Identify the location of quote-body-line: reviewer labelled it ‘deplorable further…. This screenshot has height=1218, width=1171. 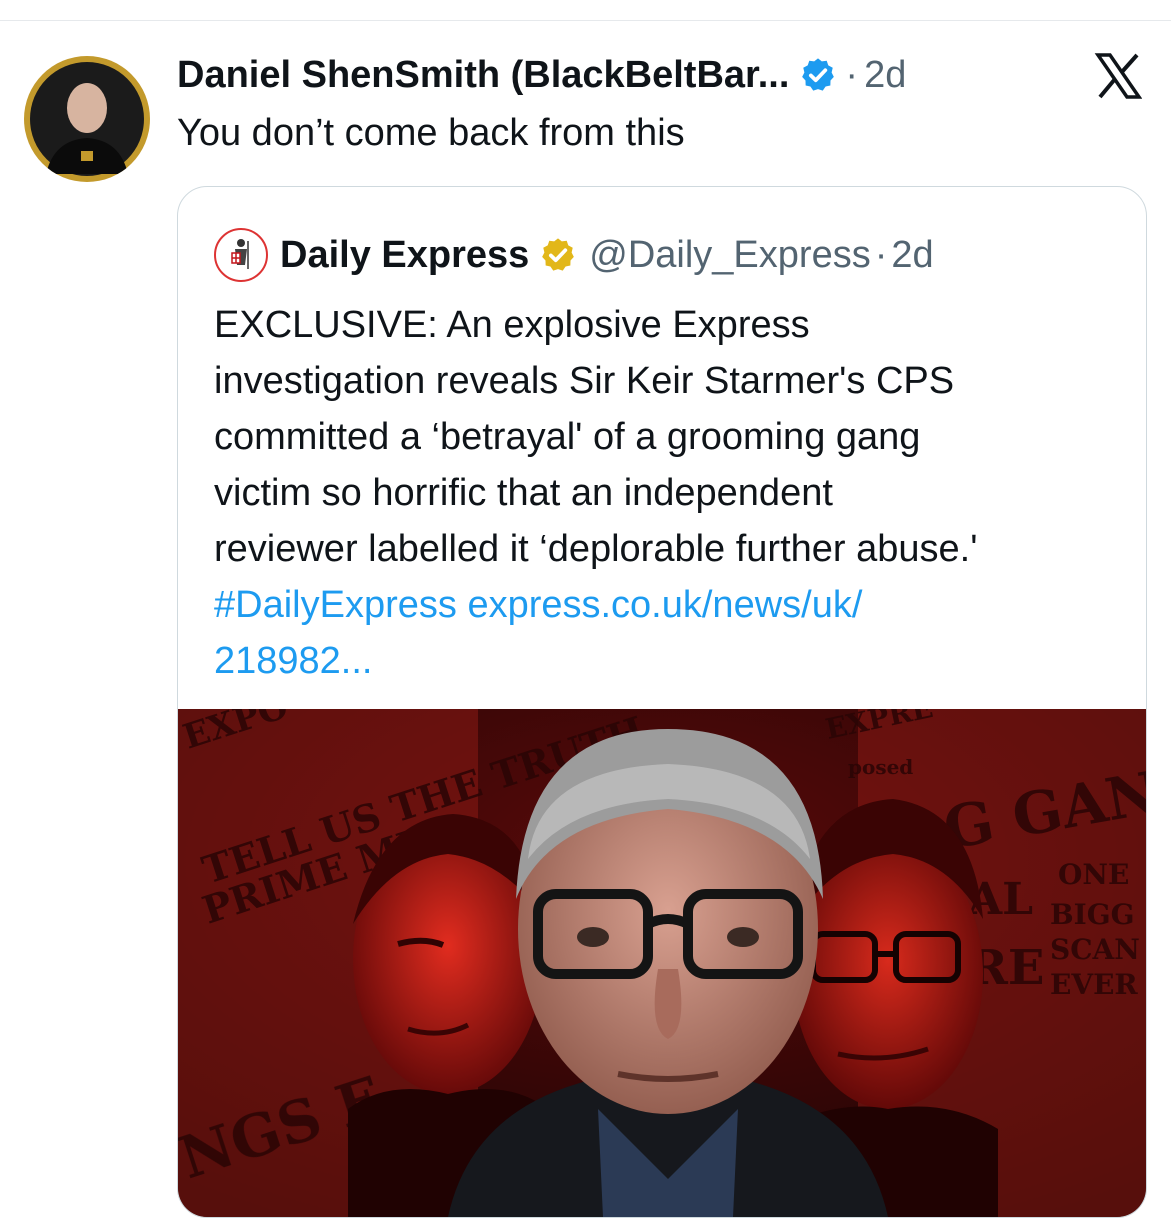
(596, 549).